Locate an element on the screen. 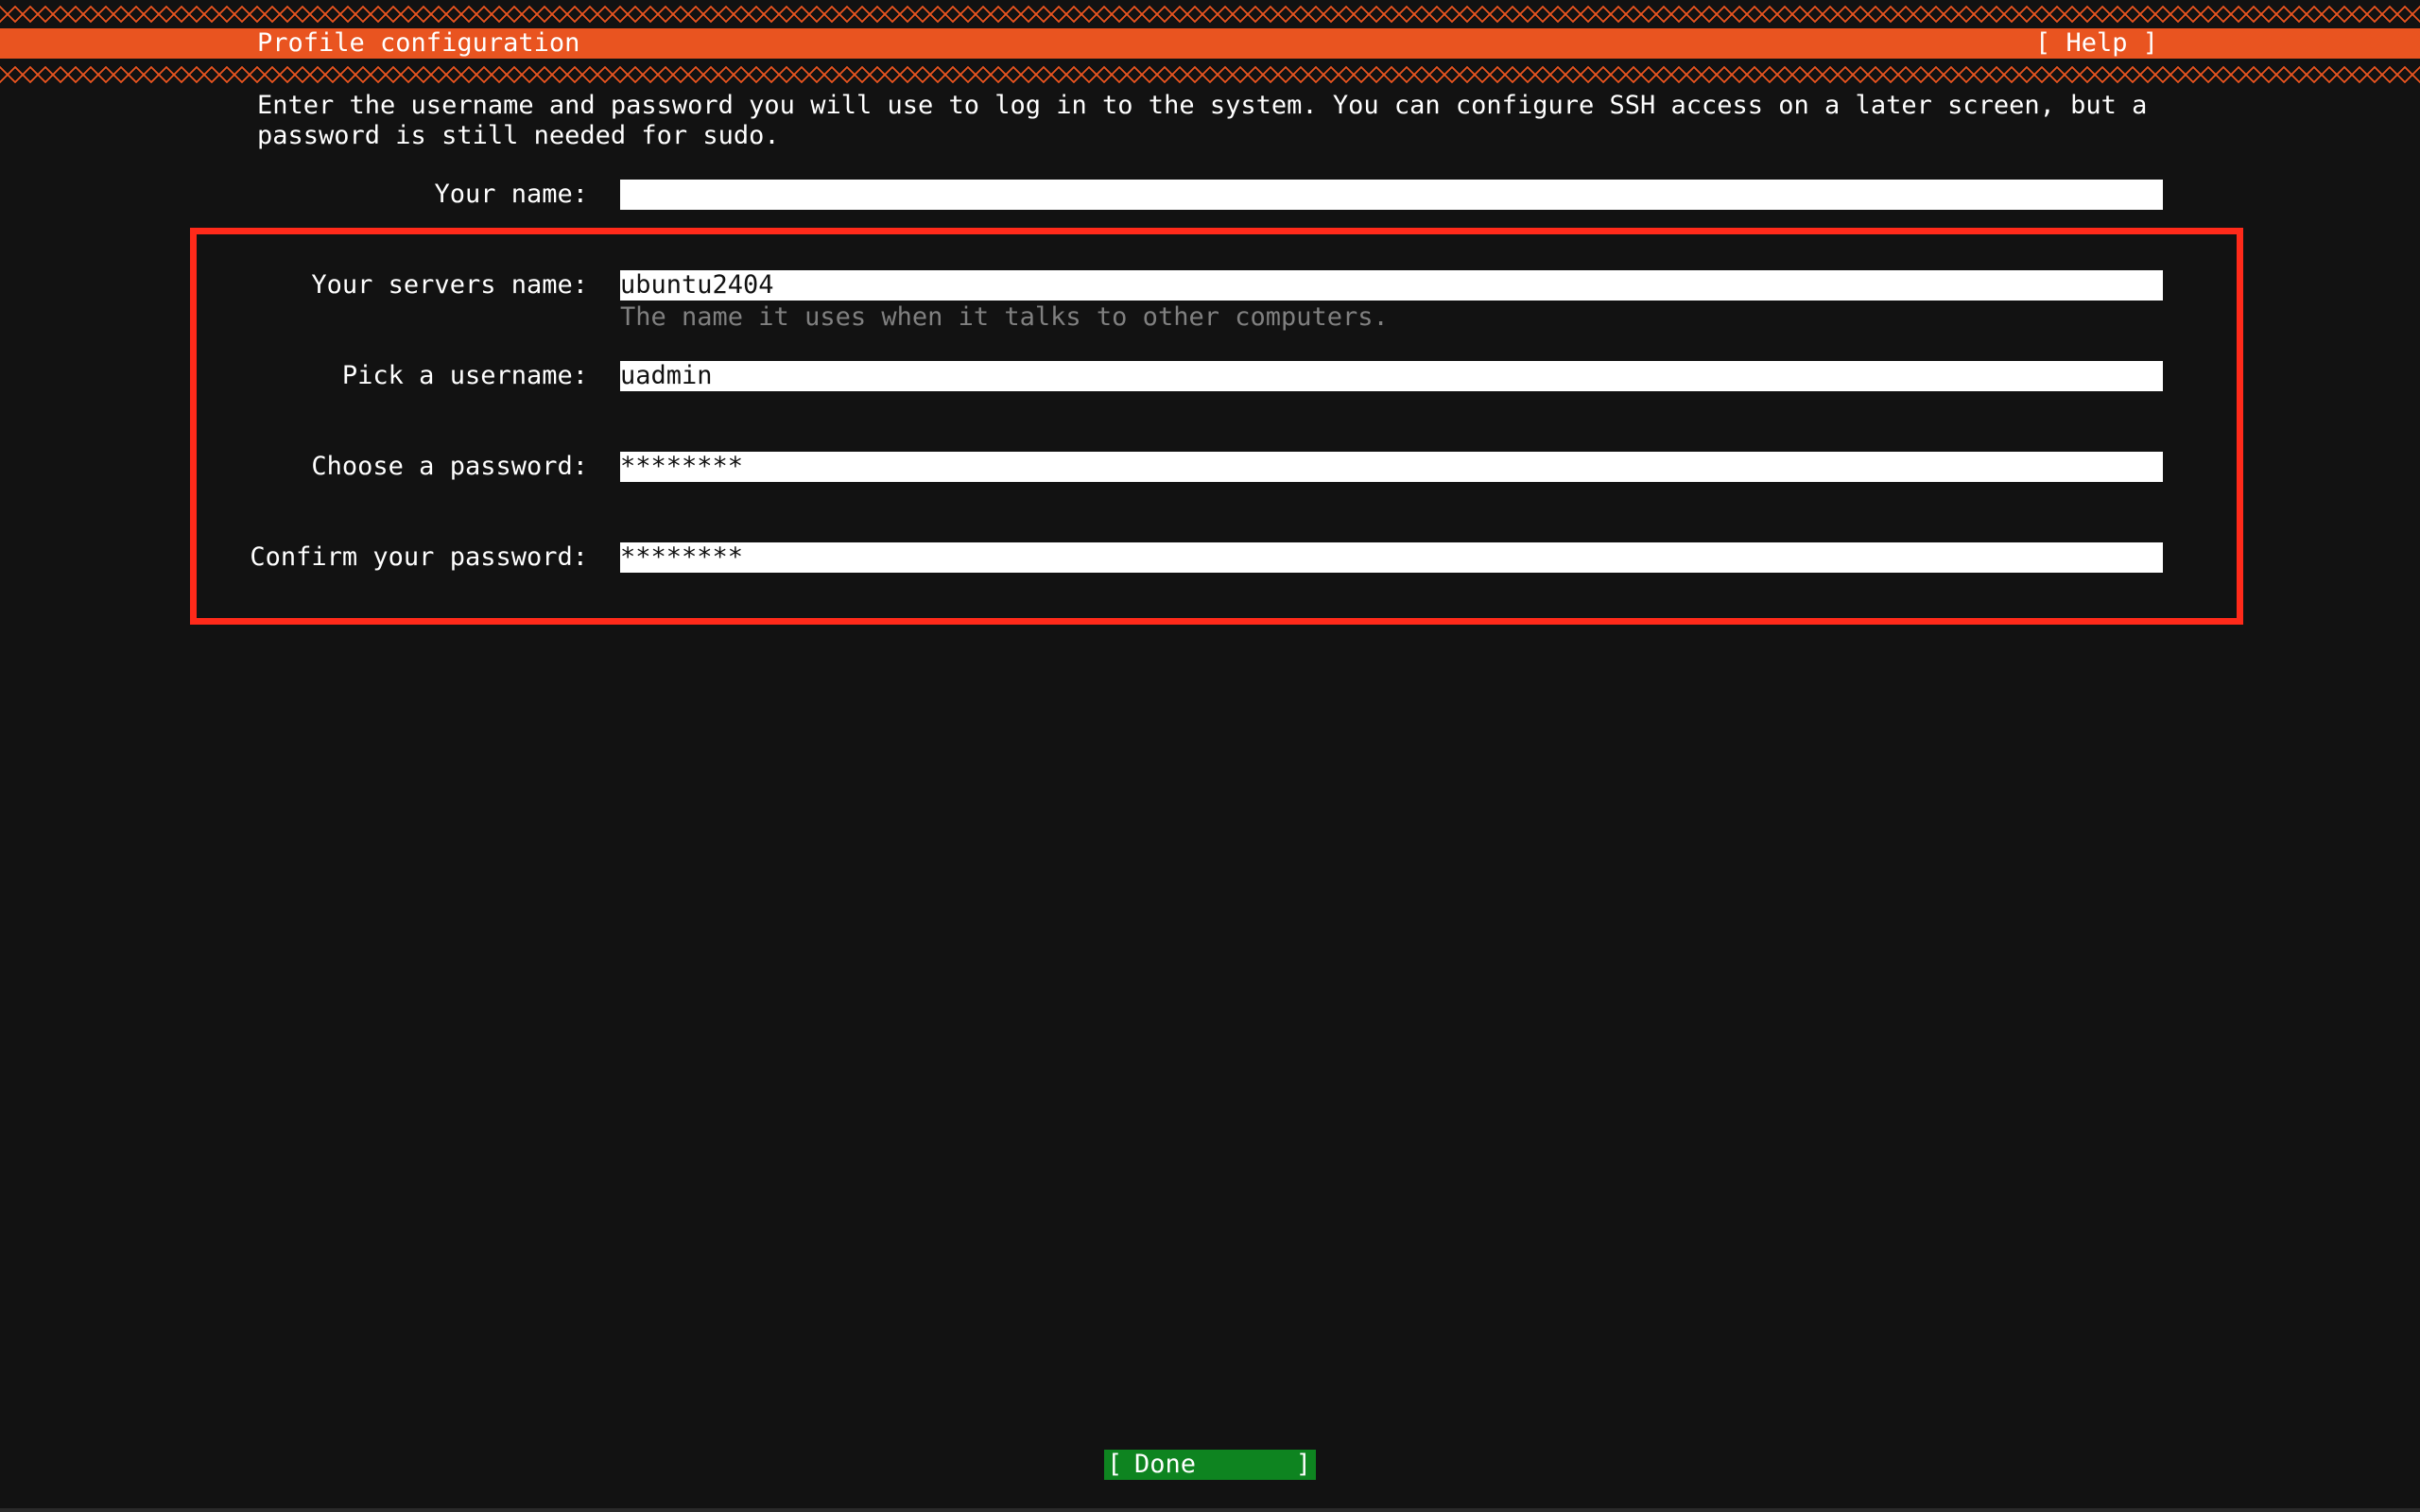 The height and width of the screenshot is (1512, 2420). page-title: Profile configuration is located at coordinates (418, 43).